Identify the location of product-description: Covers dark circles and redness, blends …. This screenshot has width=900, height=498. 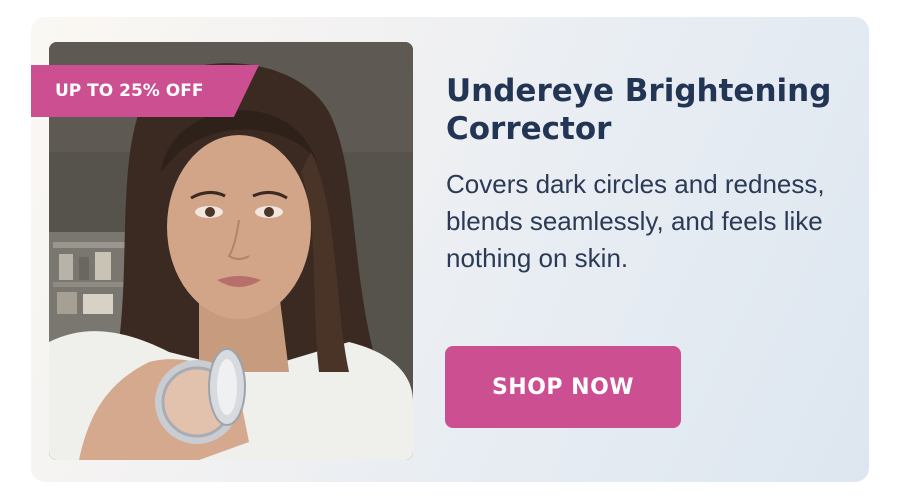
(635, 221).